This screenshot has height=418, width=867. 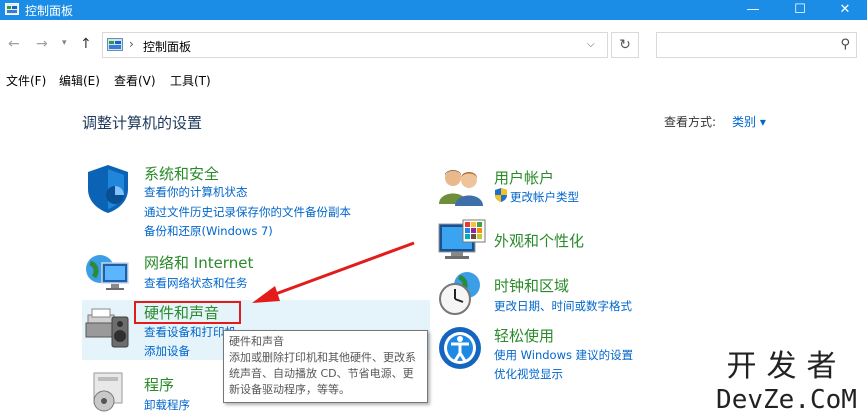 I want to click on close-button: ✕, so click(x=844, y=10).